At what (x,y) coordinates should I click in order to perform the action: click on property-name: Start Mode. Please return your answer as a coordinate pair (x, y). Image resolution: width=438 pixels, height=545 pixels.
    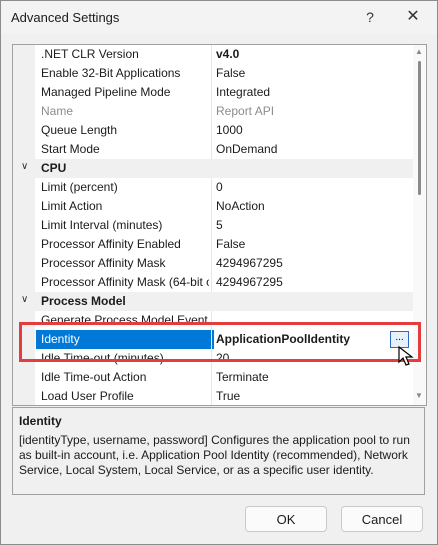
    Looking at the image, I should click on (70, 149).